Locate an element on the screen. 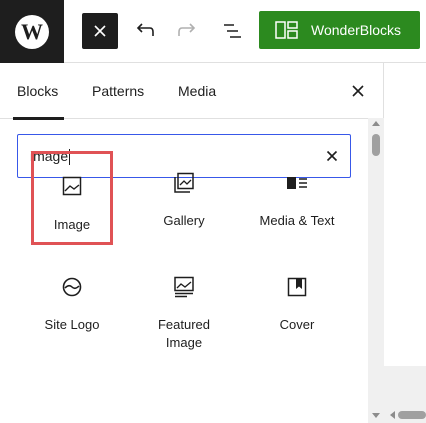  gallery-icon is located at coordinates (184, 183).